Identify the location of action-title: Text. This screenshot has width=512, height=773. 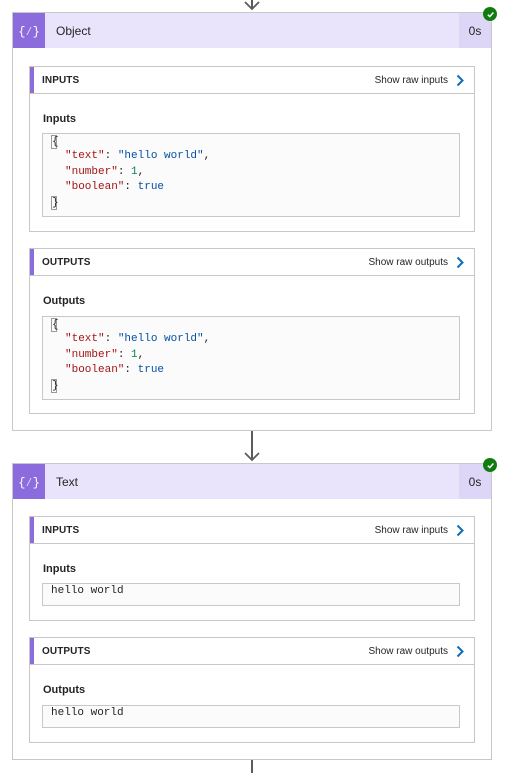
(67, 481).